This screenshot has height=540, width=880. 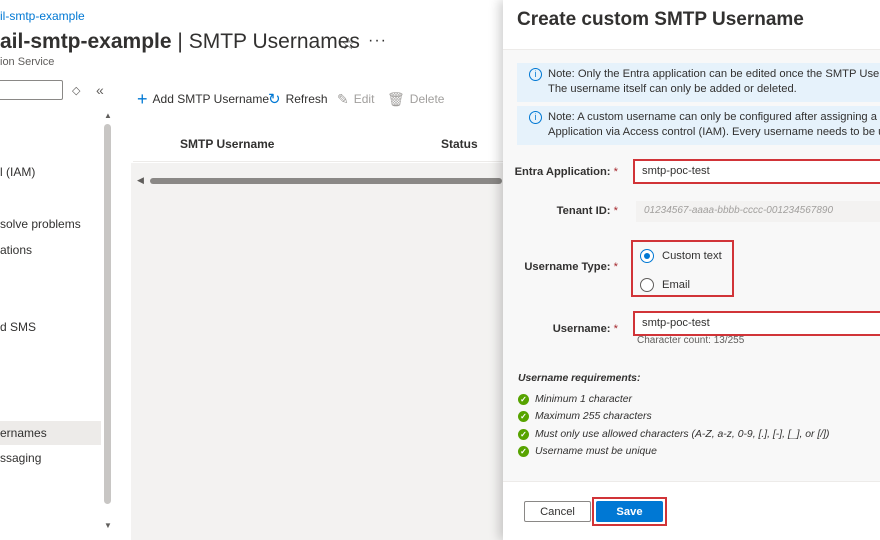 What do you see at coordinates (691, 510) in the screenshot?
I see `panel-footer: Cancel Save` at bounding box center [691, 510].